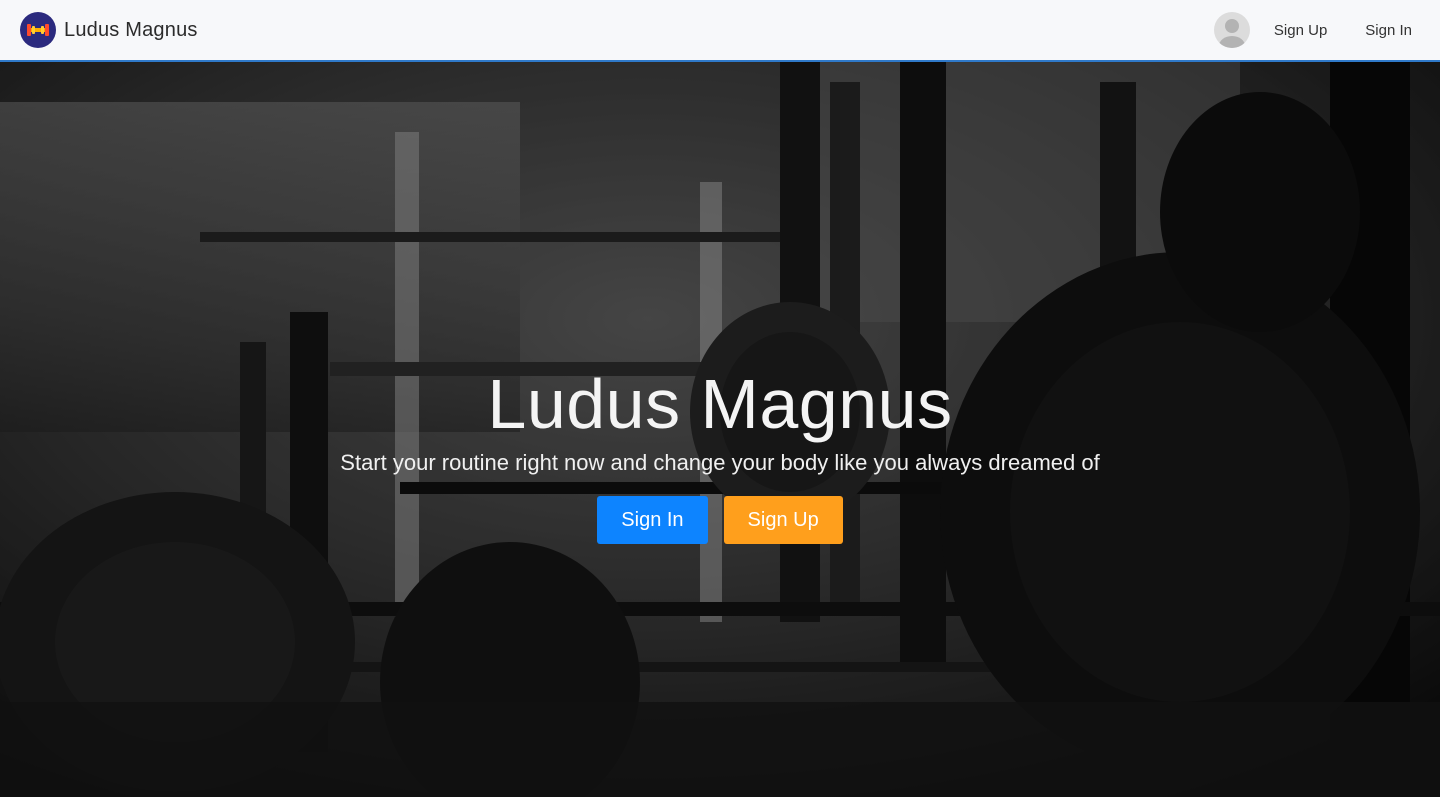 This screenshot has height=797, width=1440. I want to click on hero-buttons: Sign In Sign Up, so click(720, 520).